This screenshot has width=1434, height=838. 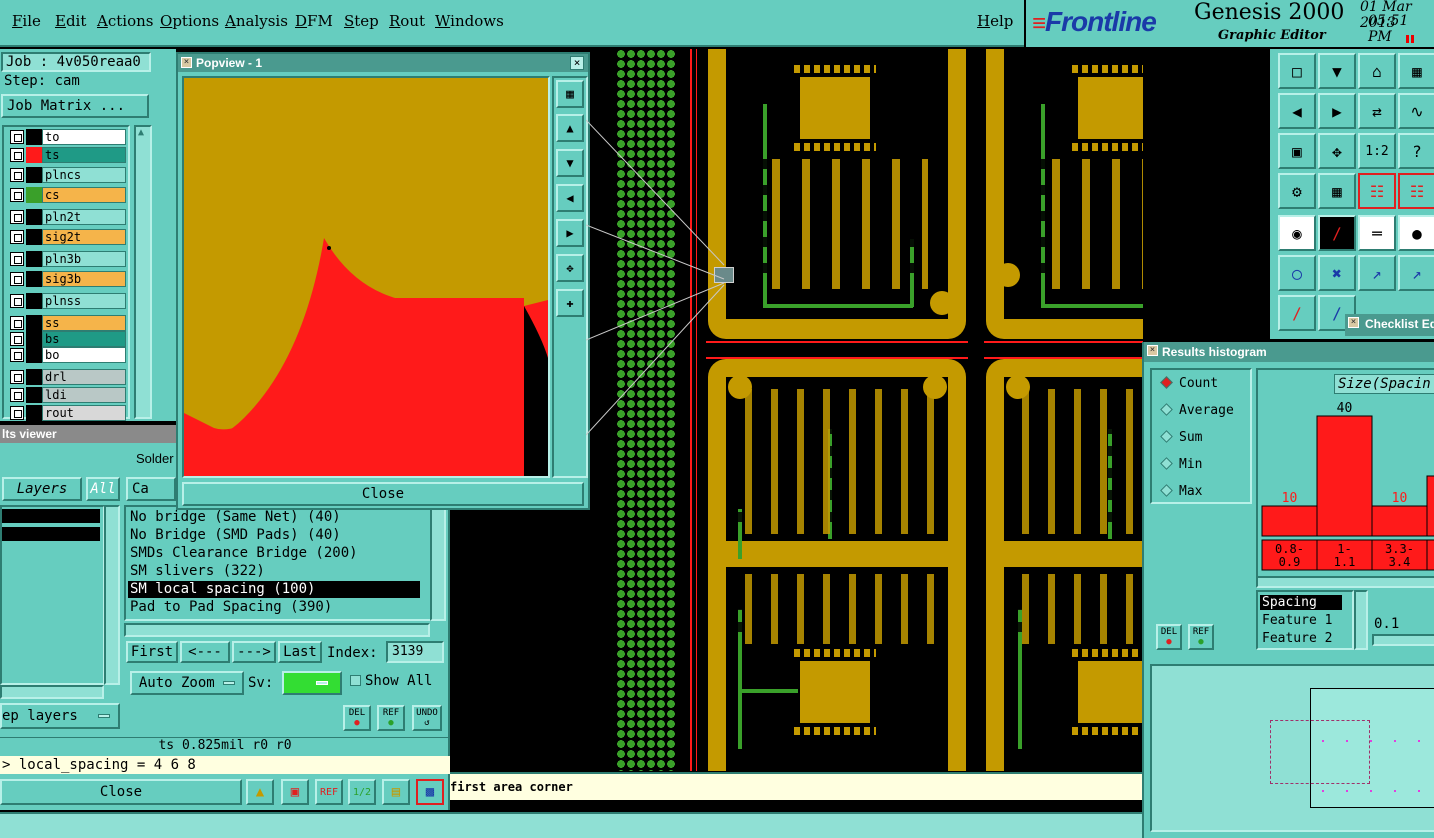 I want to click on menu-help: Help, so click(x=995, y=21).